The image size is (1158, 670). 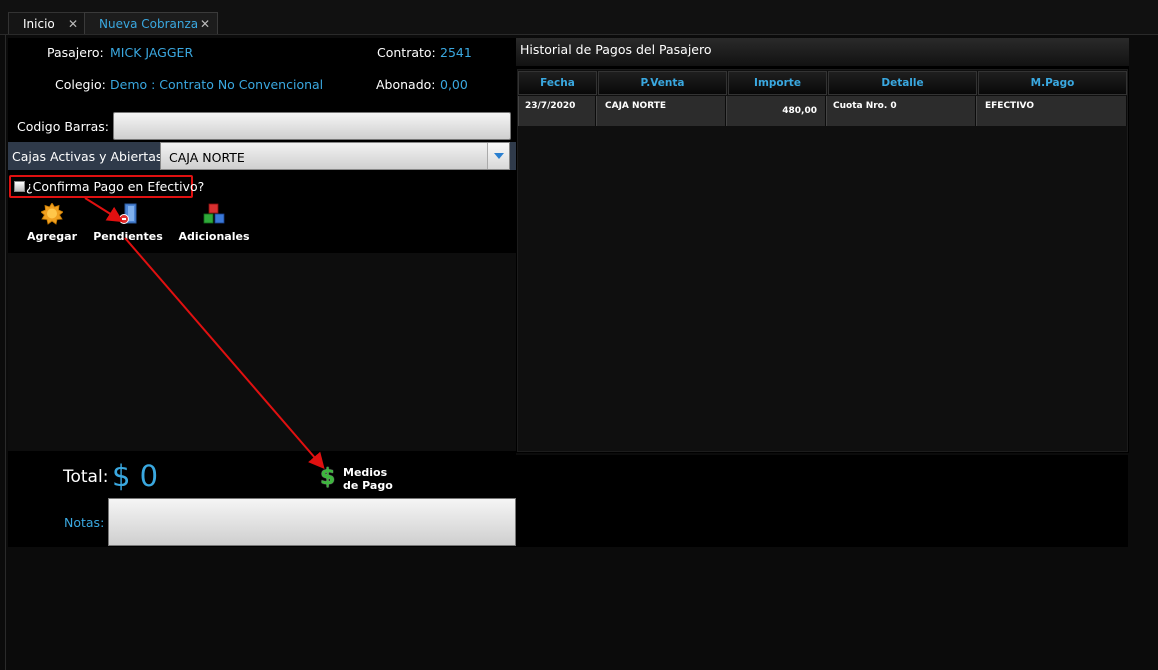 What do you see at coordinates (128, 214) in the screenshot?
I see `pendientes-icon` at bounding box center [128, 214].